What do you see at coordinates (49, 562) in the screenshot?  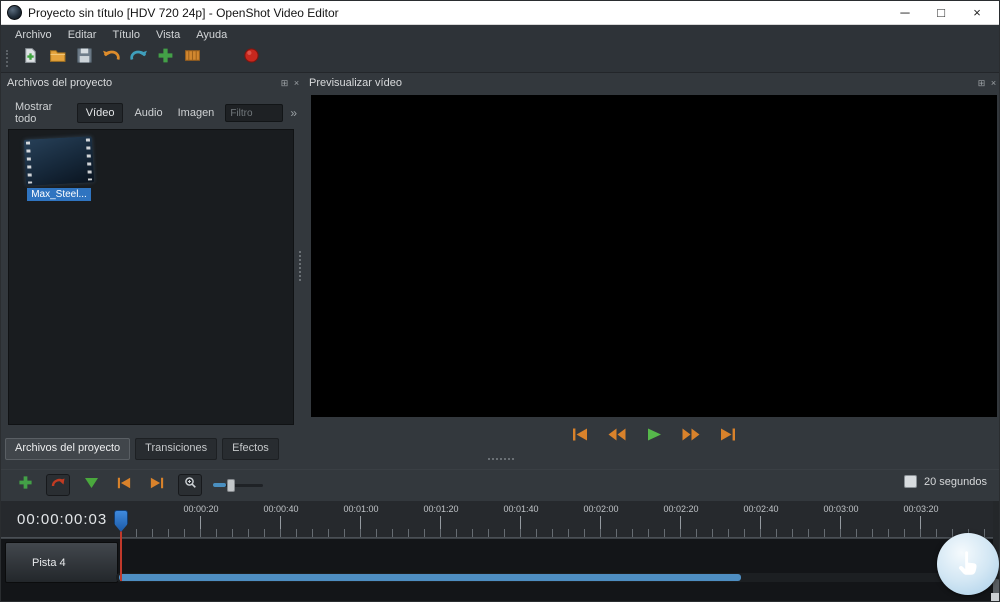 I see `track-name-label: Pista 4` at bounding box center [49, 562].